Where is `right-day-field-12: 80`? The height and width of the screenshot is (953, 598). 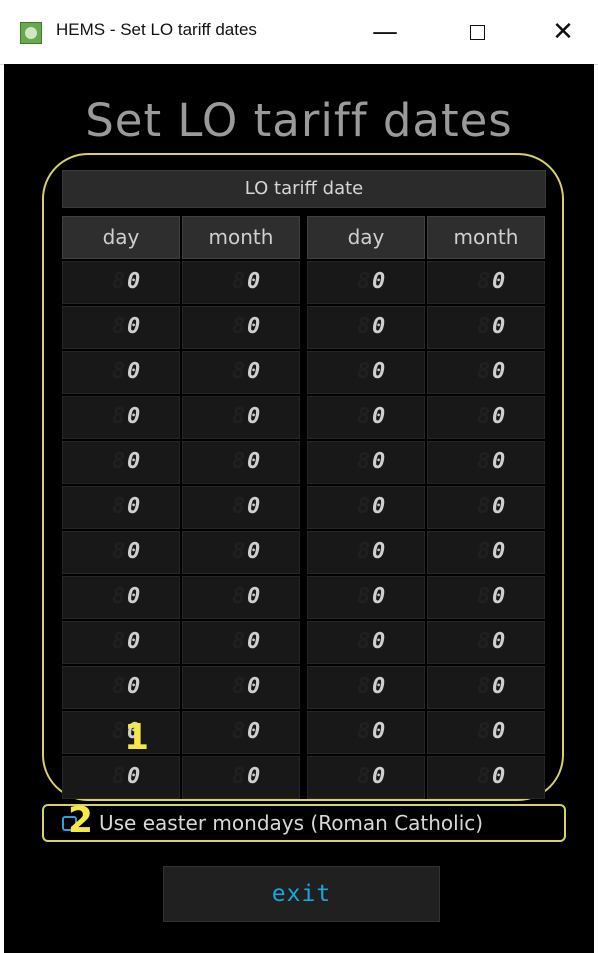
right-day-field-12: 80 is located at coordinates (366, 777).